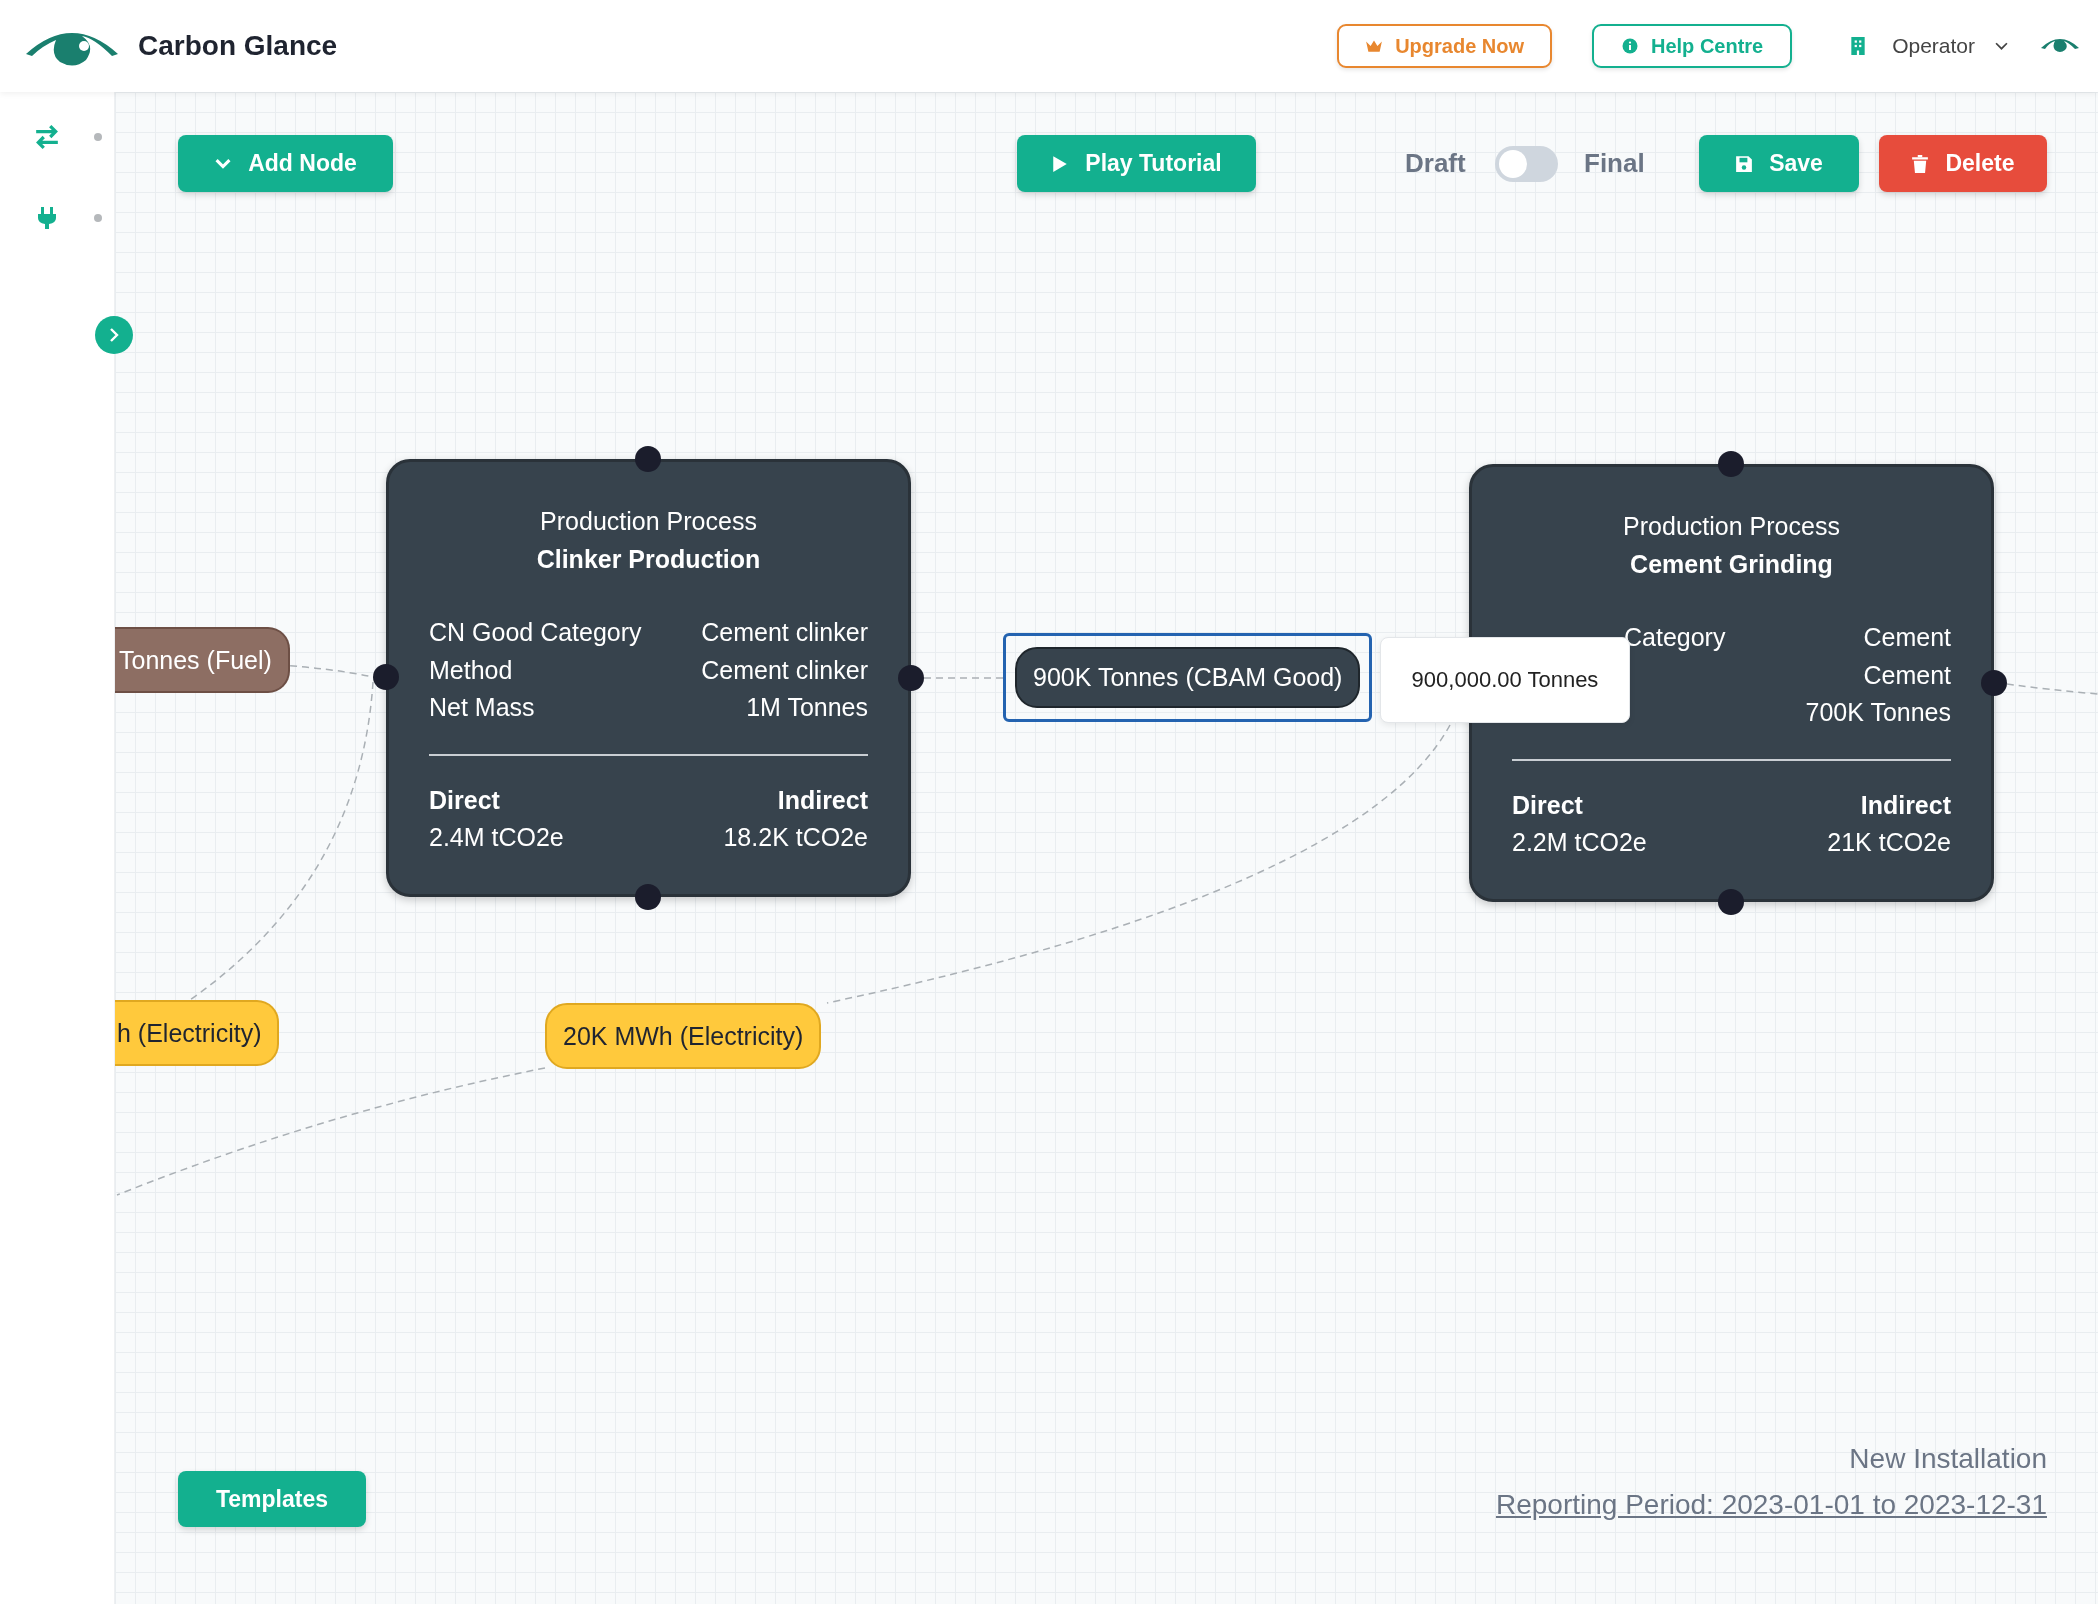 This screenshot has width=2098, height=1604. I want to click on reporting-period-link: Reporting Period: 2023-01-01 to 2023-12-31, so click(1771, 1505).